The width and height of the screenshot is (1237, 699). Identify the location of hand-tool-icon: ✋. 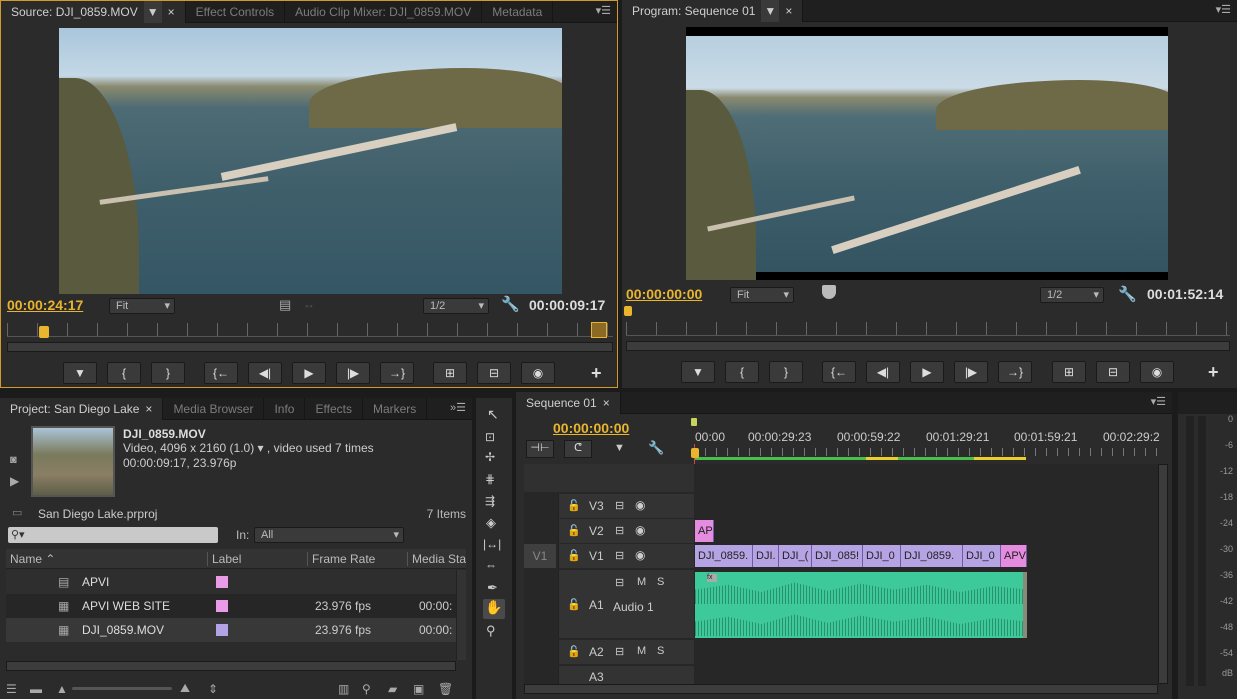
(494, 609).